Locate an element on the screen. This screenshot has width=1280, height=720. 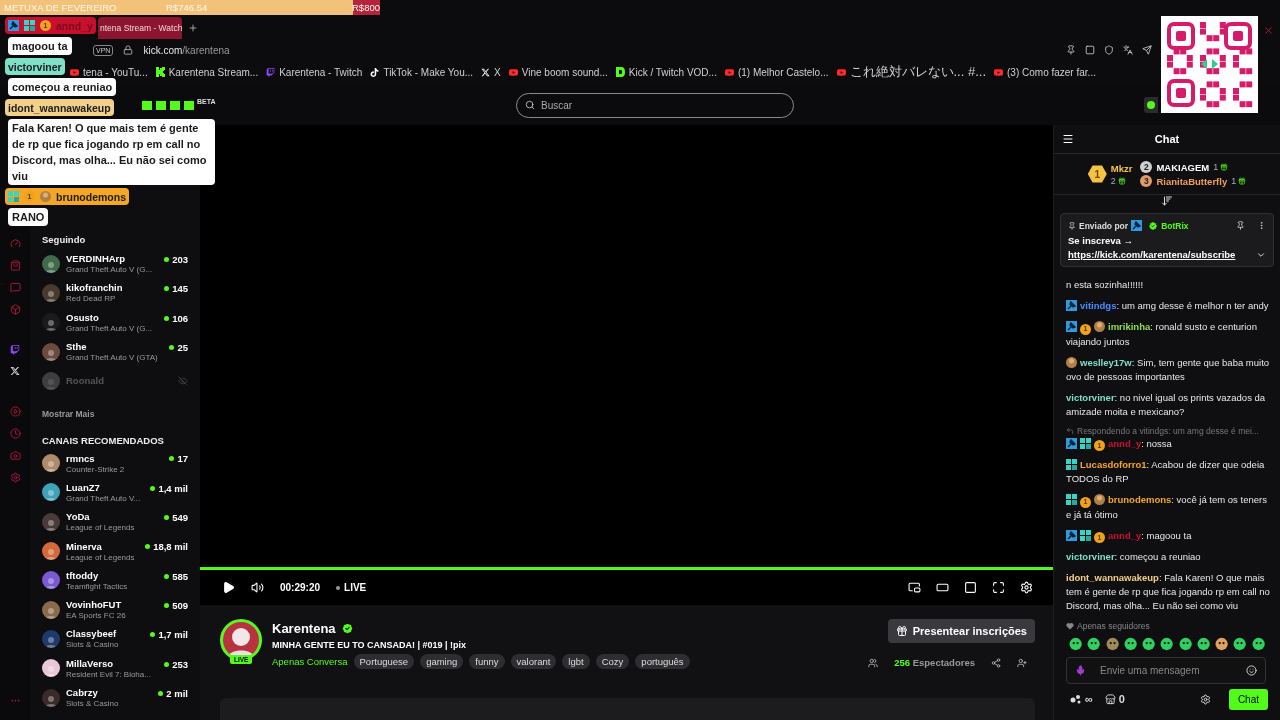
mini-player-icon is located at coordinates (914, 587).